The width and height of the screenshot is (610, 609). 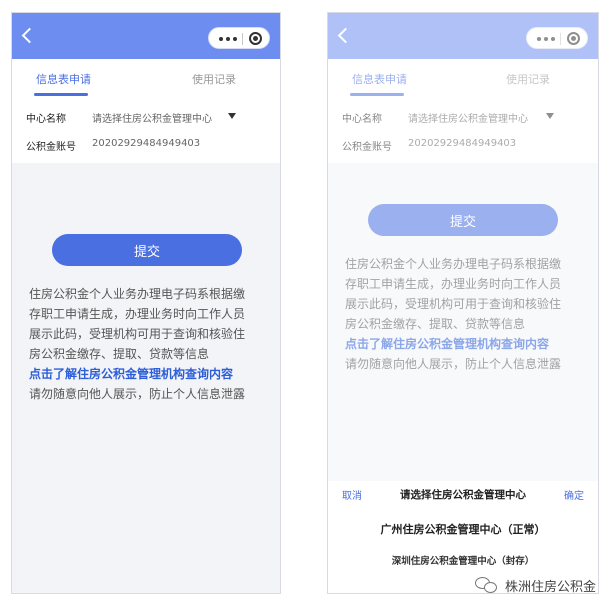 What do you see at coordinates (255, 38) in the screenshot?
I see `close-target-icon` at bounding box center [255, 38].